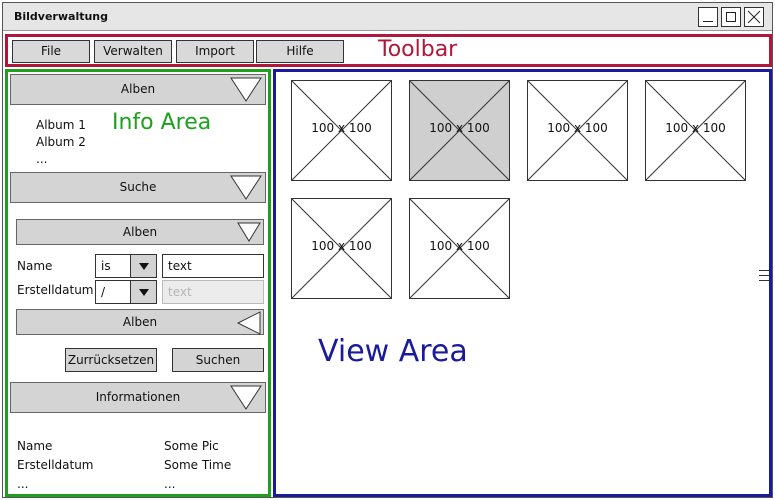  I want to click on albums-section-title: Alben, so click(138, 89).